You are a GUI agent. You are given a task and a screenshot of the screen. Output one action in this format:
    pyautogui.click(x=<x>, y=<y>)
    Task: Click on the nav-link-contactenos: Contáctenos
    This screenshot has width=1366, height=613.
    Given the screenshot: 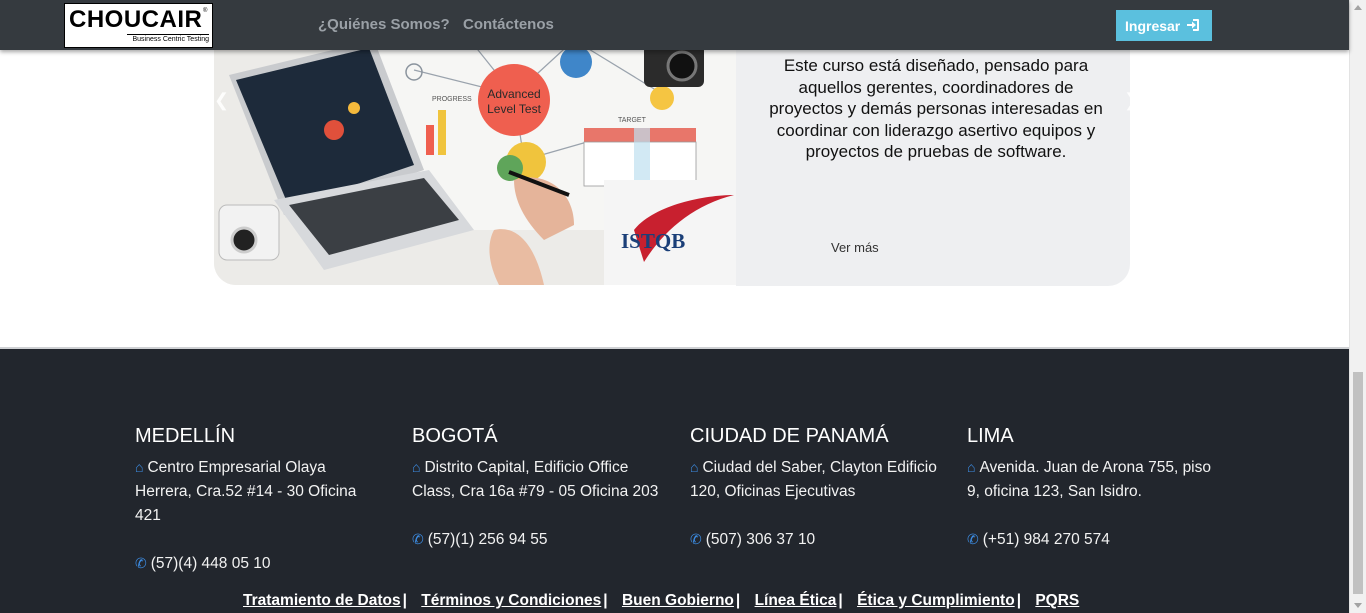 What is the action you would take?
    pyautogui.click(x=508, y=25)
    